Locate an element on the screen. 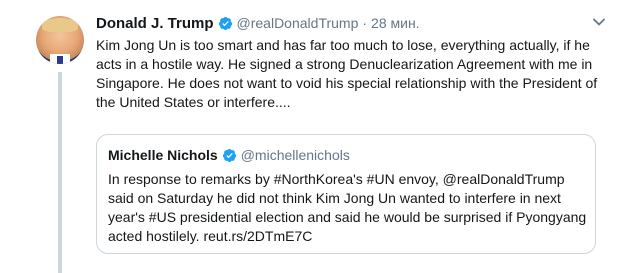 The width and height of the screenshot is (640, 273). author-handle: @realDonaldTrump is located at coordinates (298, 23).